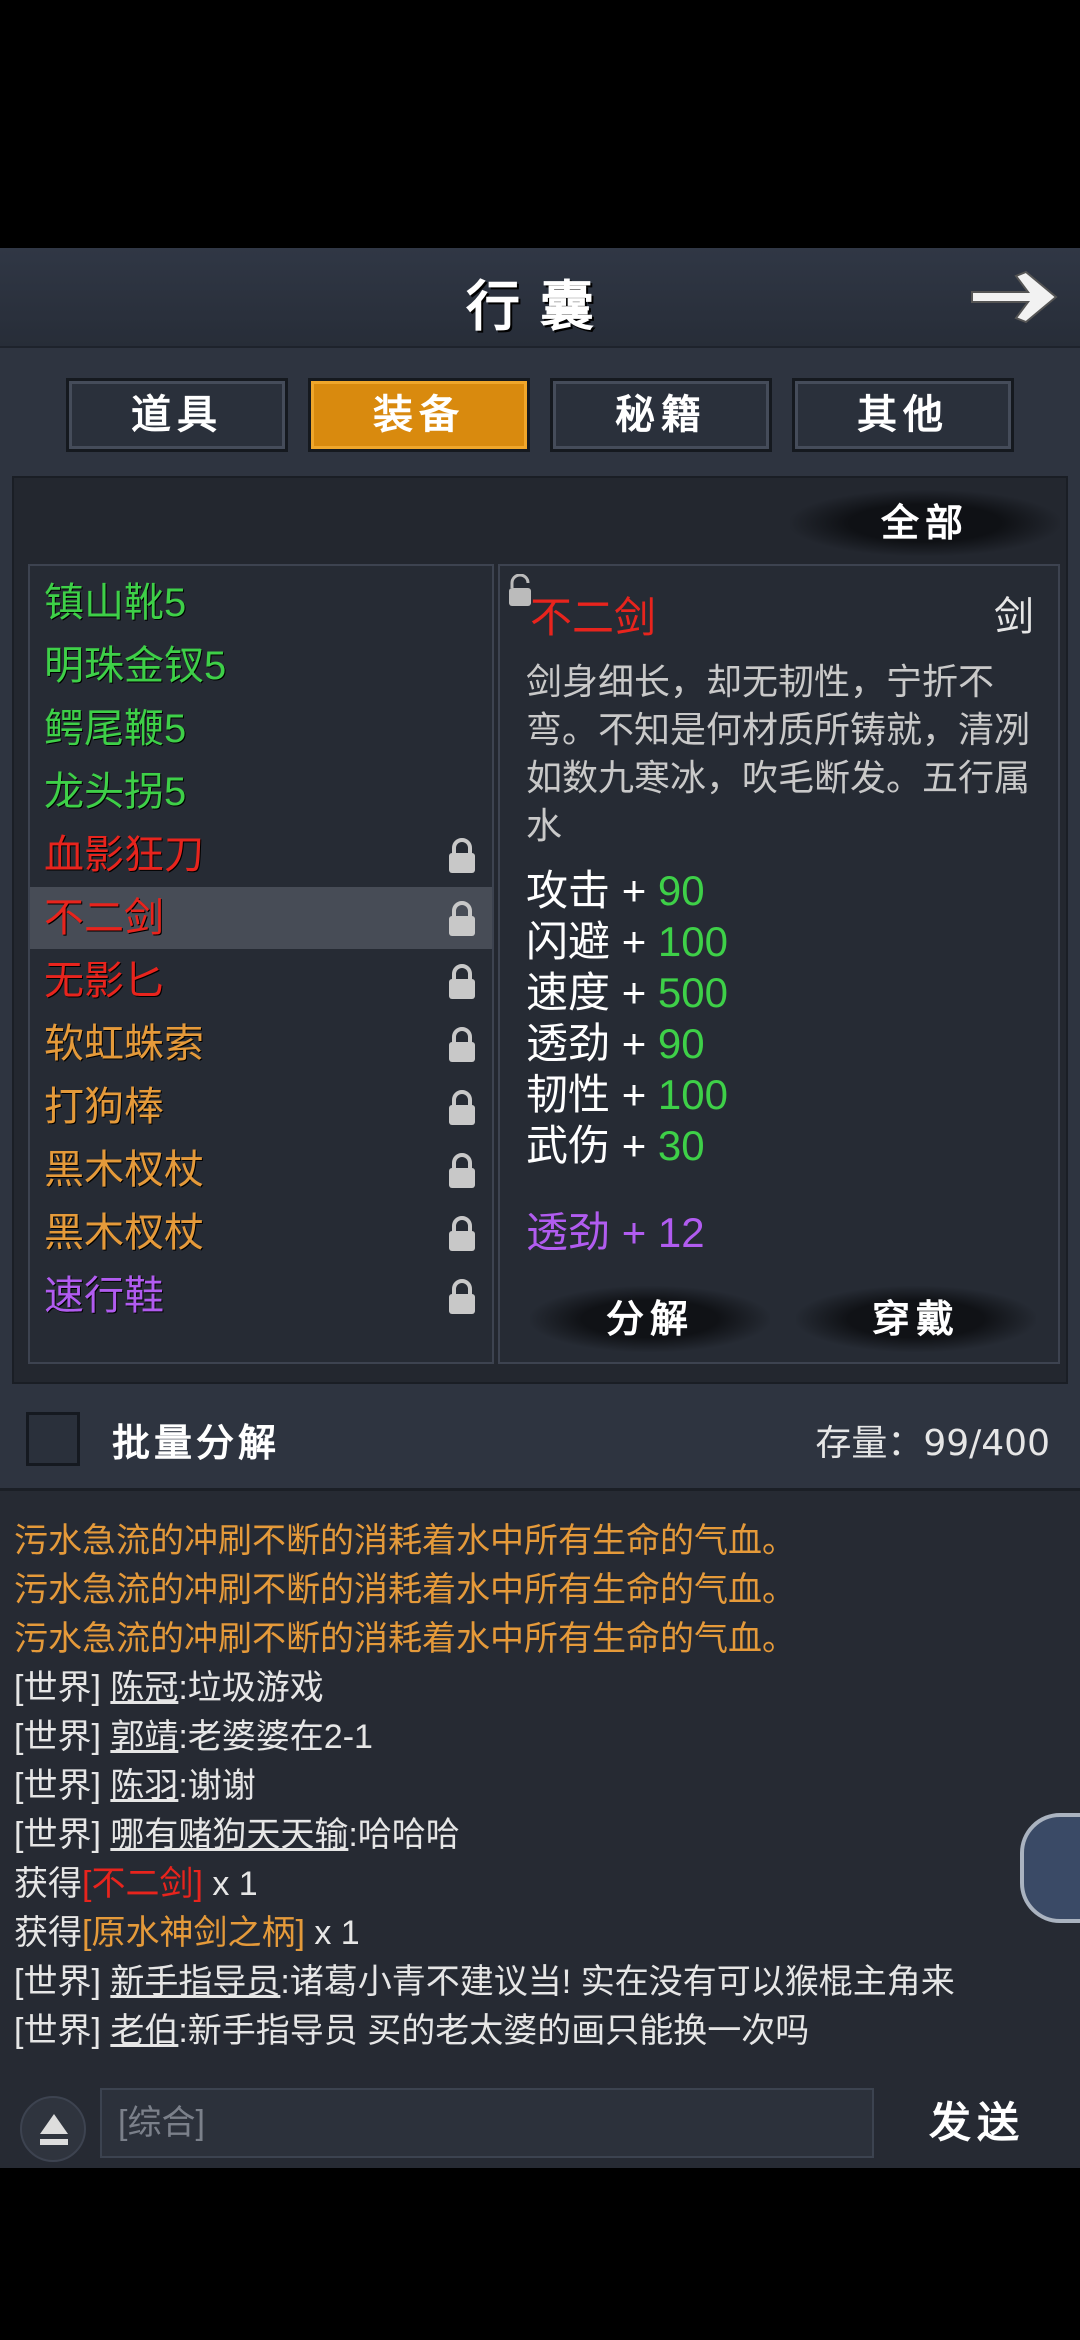 This screenshot has height=2340, width=1080. What do you see at coordinates (1050, 1868) in the screenshot?
I see `side-menu-button` at bounding box center [1050, 1868].